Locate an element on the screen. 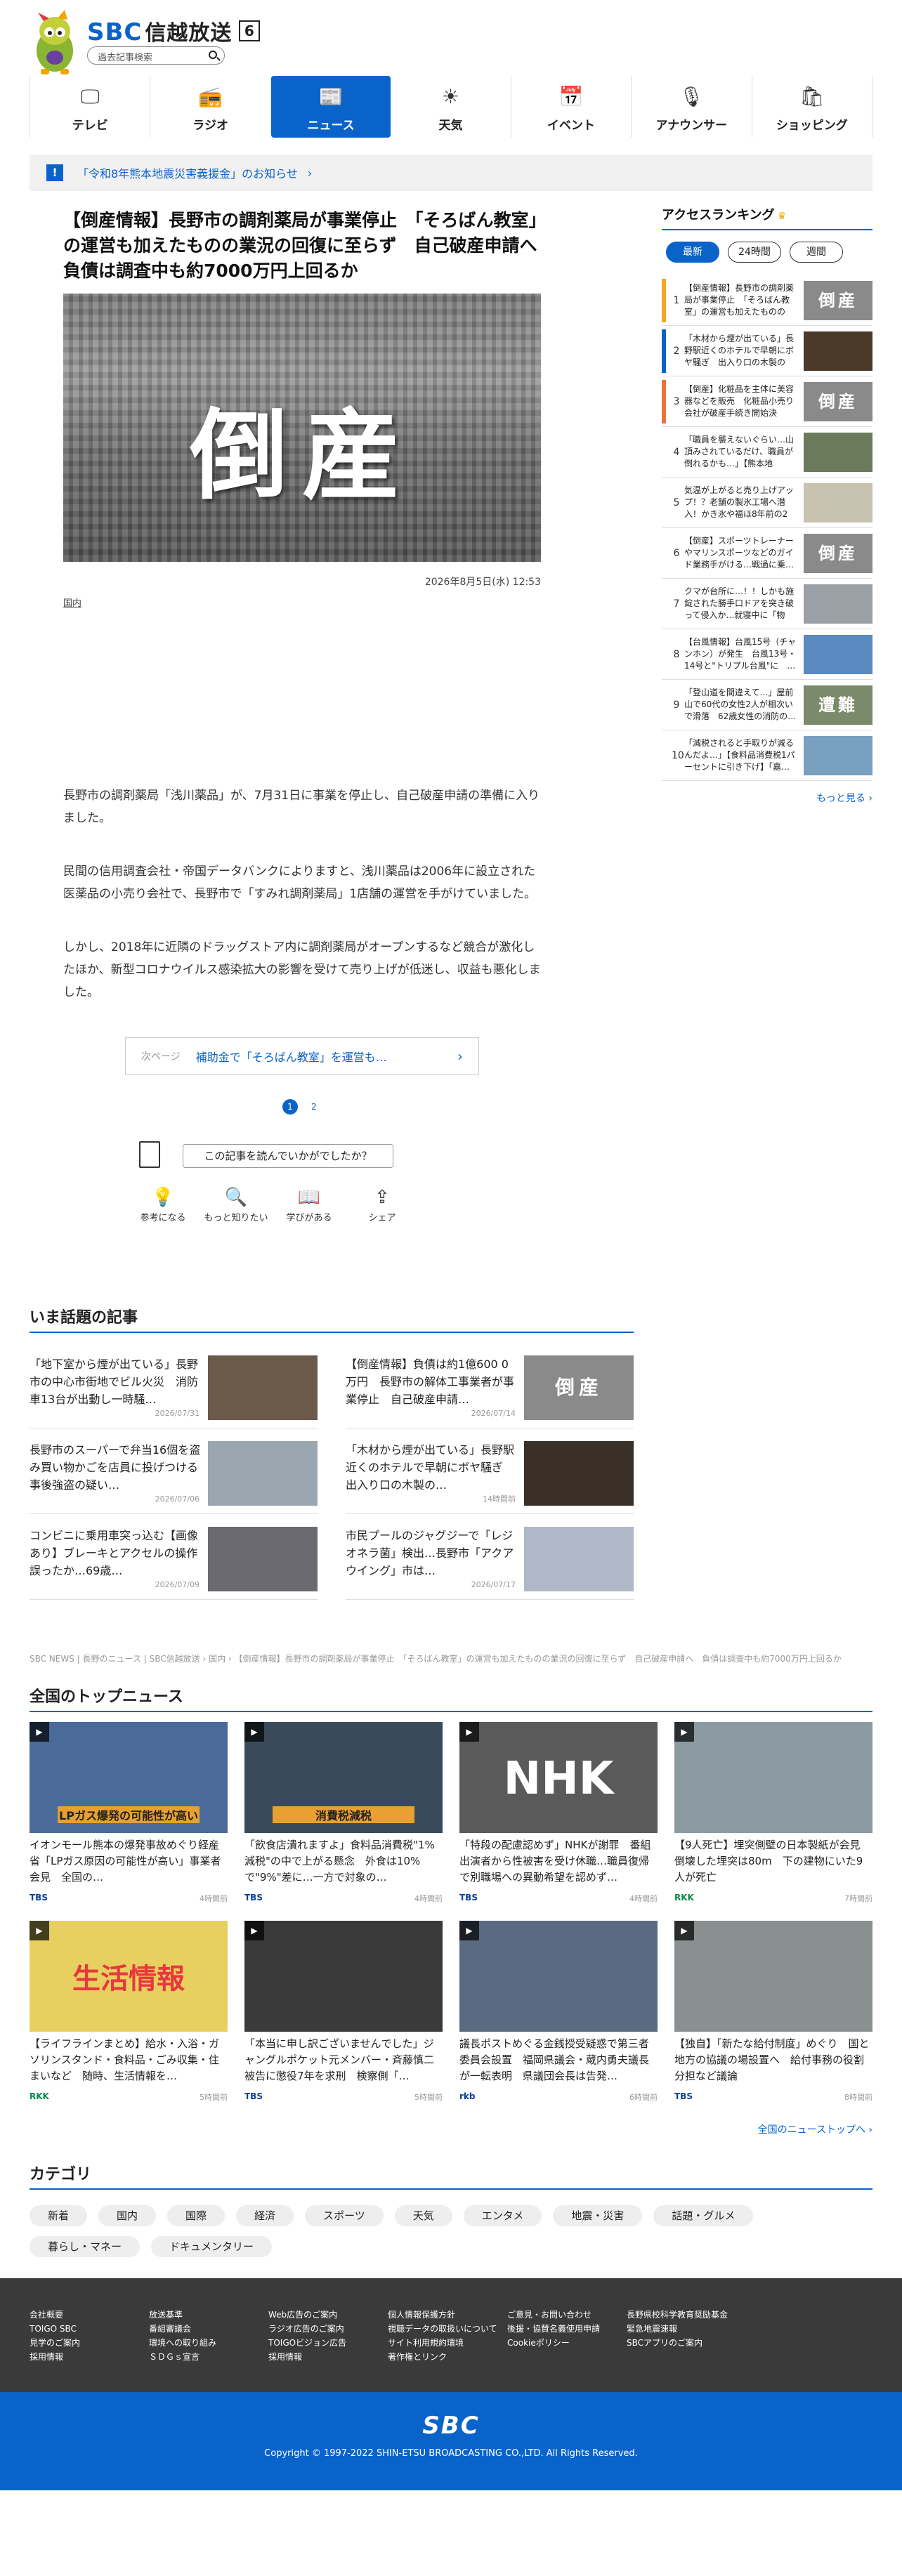 The height and width of the screenshot is (2576, 902). footer-link: TOIGO SBC is located at coordinates (89, 2329).